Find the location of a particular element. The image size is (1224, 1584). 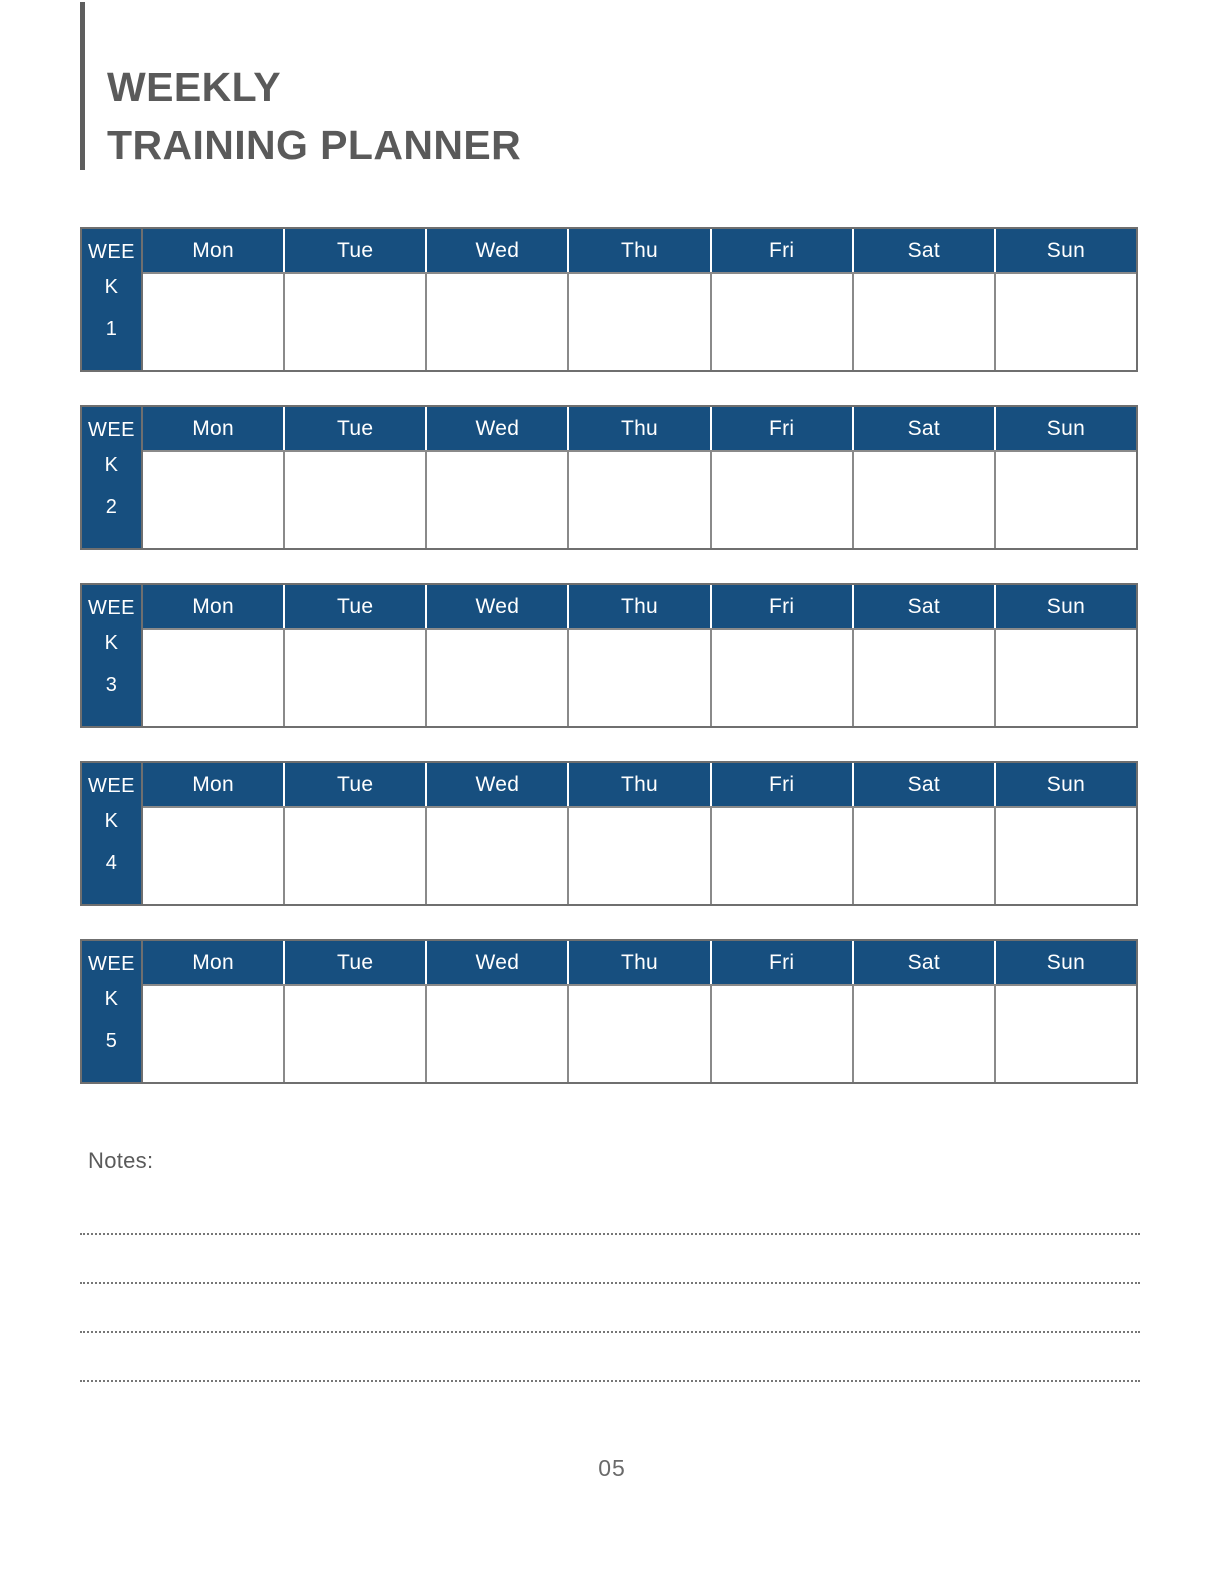

week-table: WEEK 4 Mon Tue Wed Thu Fri Sat Sun is located at coordinates (609, 833).